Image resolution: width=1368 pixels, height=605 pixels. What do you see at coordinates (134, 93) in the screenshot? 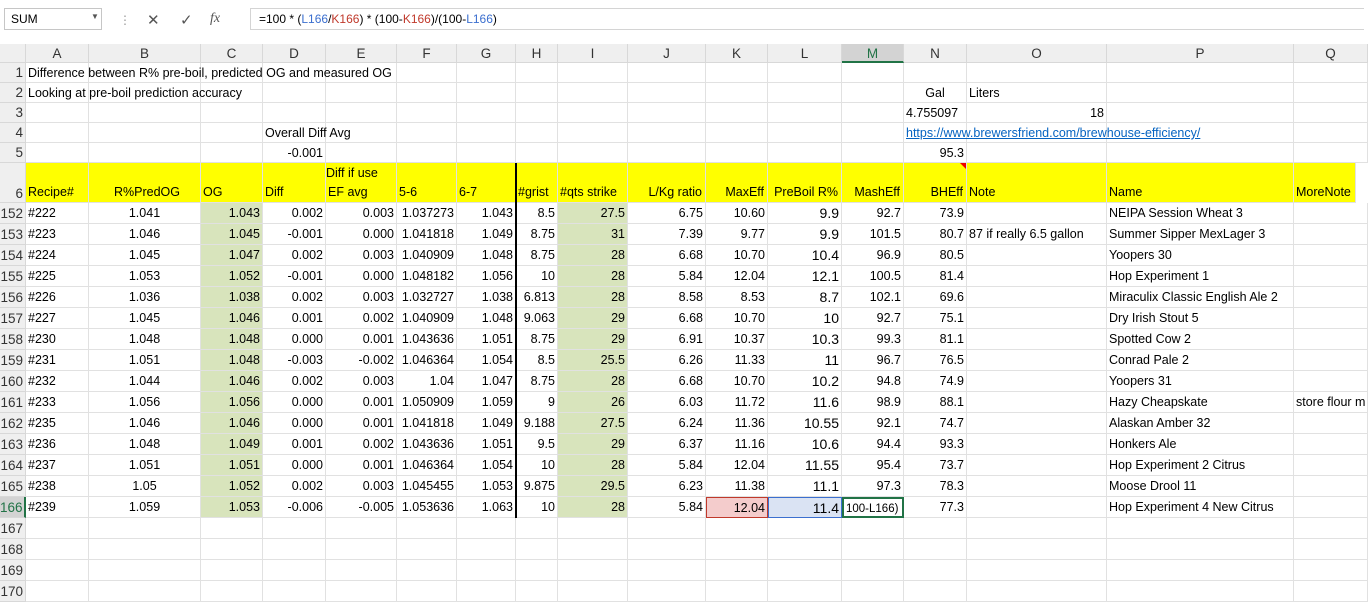
I see `cell-a: Looking at pre-boil prediction accuracy` at bounding box center [134, 93].